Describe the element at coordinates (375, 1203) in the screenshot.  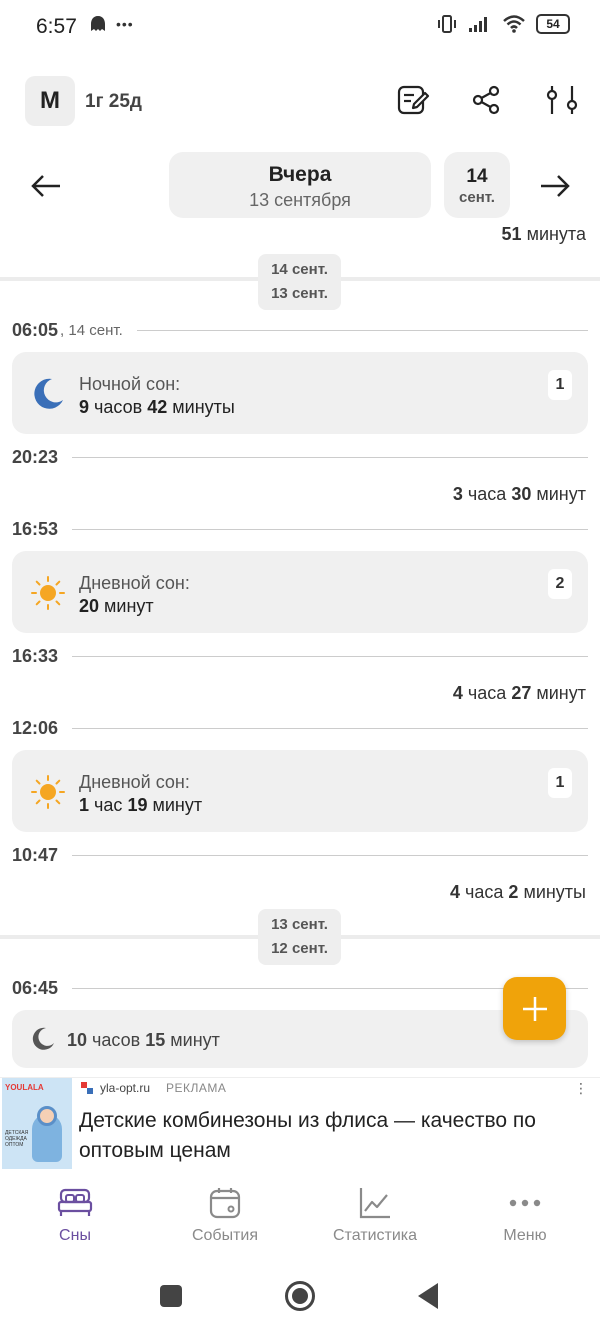
I see `chart-icon` at that location.